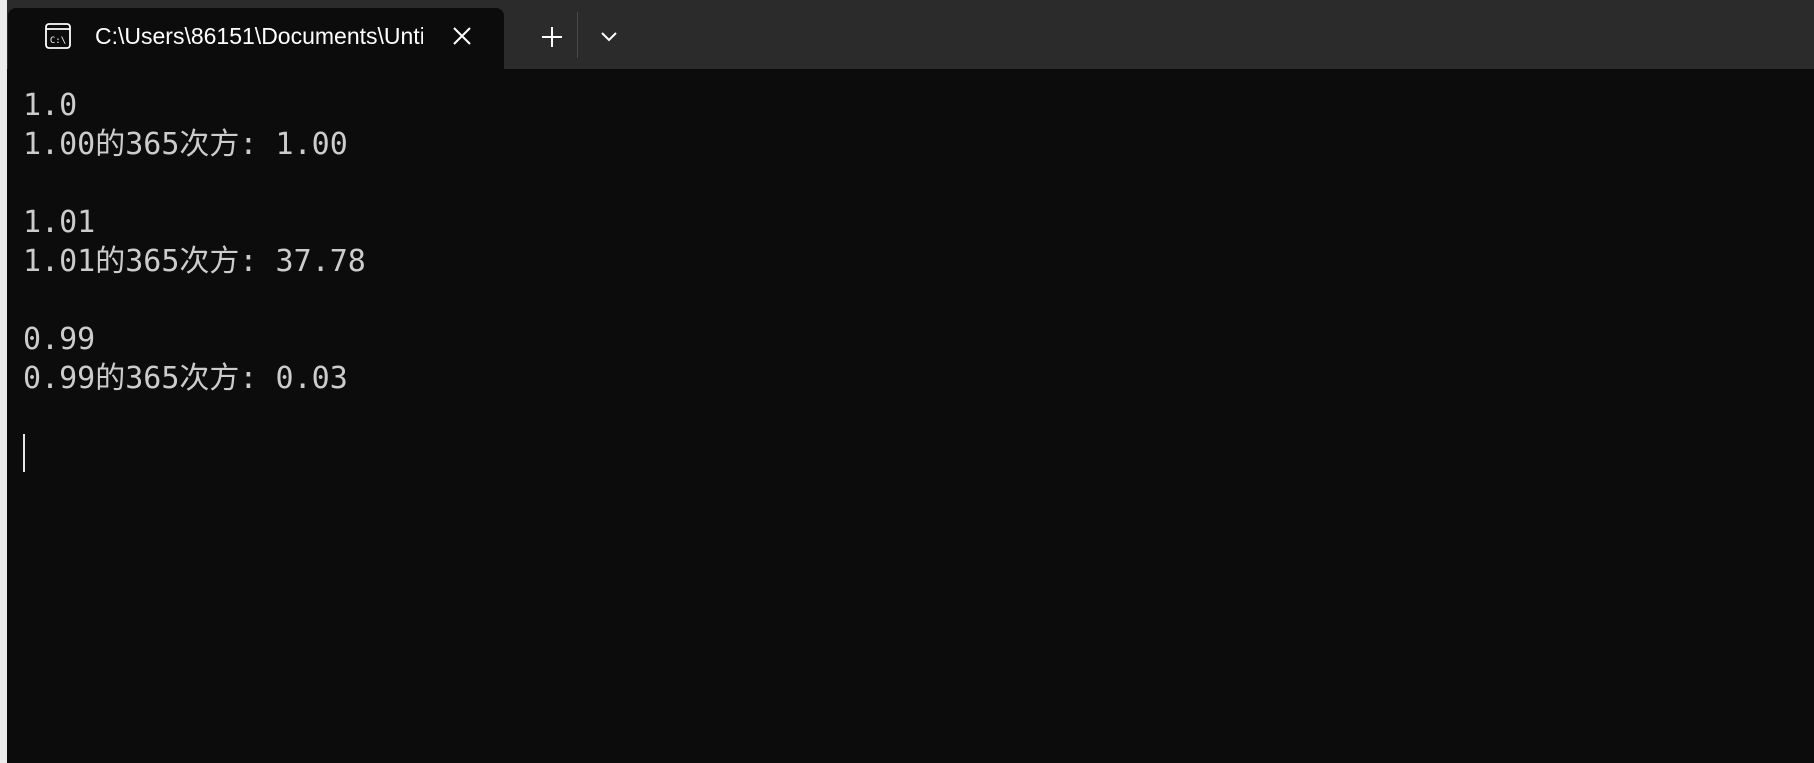  What do you see at coordinates (58, 41) in the screenshot?
I see `terminal-icon-text: C:\` at bounding box center [58, 41].